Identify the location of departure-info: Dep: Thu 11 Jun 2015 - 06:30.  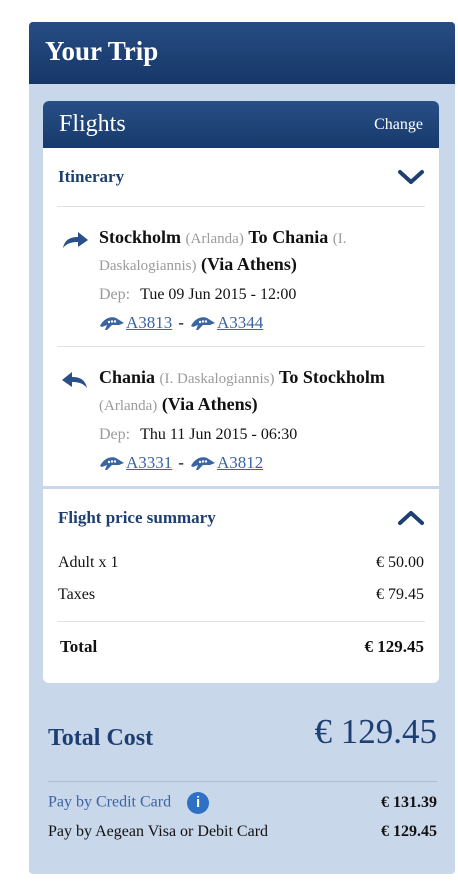
(262, 435).